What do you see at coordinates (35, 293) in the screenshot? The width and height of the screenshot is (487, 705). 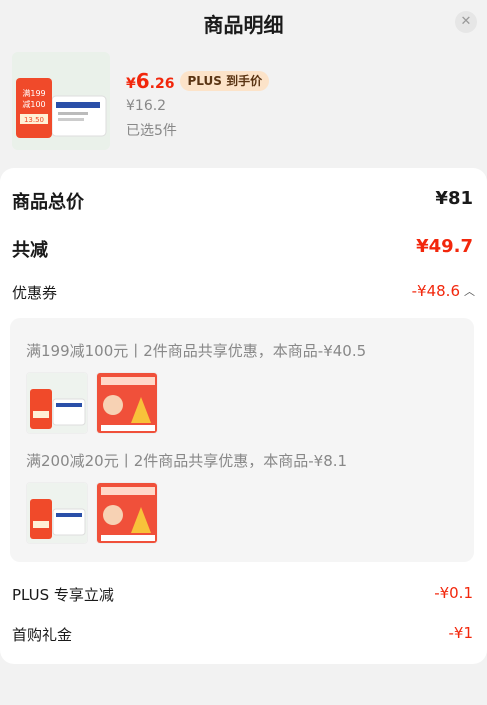 I see `coupon-label: 优惠券` at bounding box center [35, 293].